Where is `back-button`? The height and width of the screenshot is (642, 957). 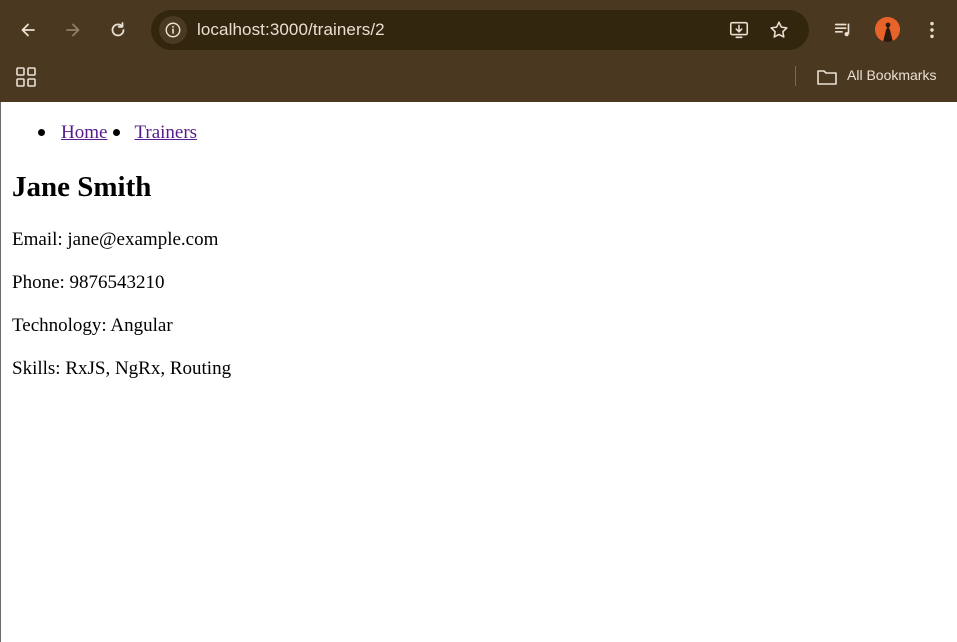 back-button is located at coordinates (28, 30).